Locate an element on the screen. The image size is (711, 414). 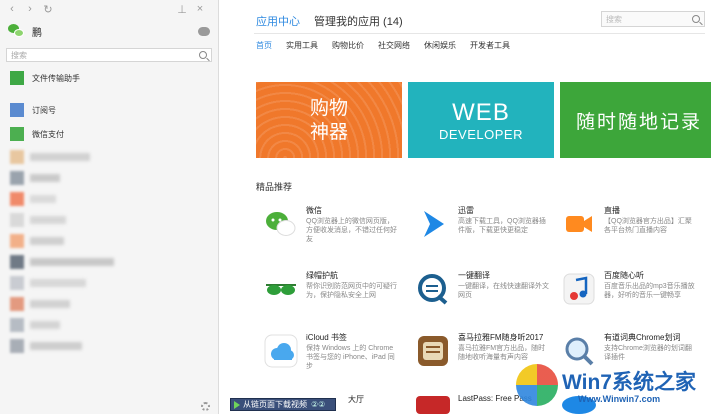
banner-note: 随时随地记录 is located at coordinates (635, 120).